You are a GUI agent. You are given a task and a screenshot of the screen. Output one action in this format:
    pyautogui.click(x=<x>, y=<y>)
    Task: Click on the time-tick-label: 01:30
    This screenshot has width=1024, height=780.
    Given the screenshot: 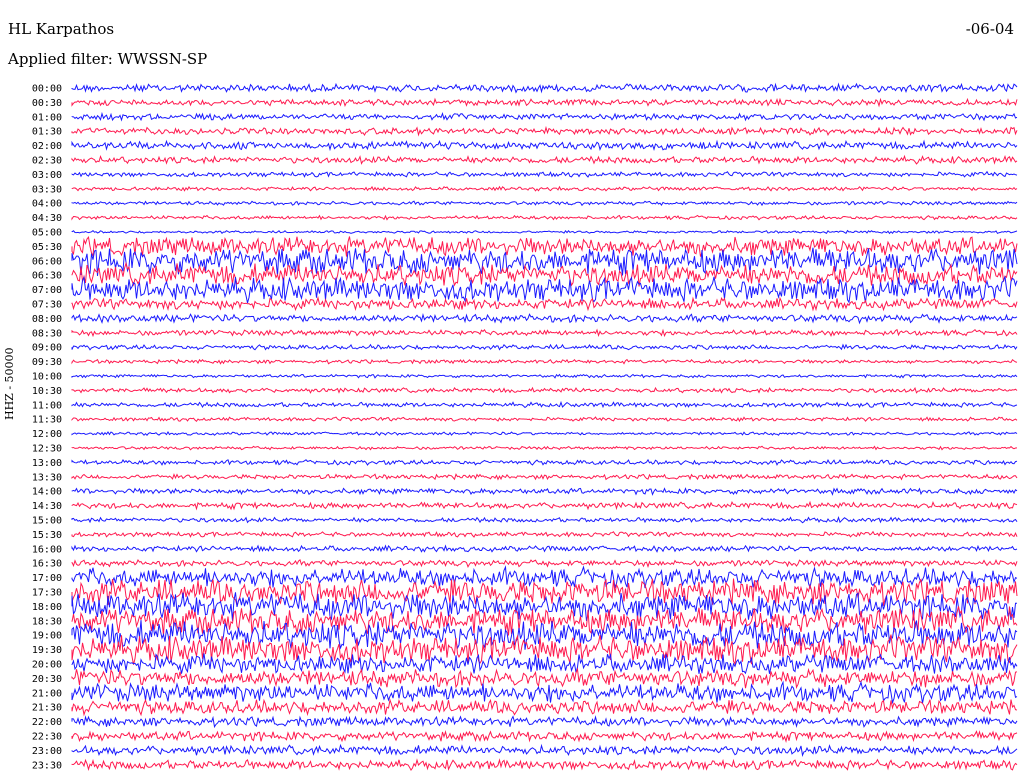 What is the action you would take?
    pyautogui.click(x=47, y=132)
    